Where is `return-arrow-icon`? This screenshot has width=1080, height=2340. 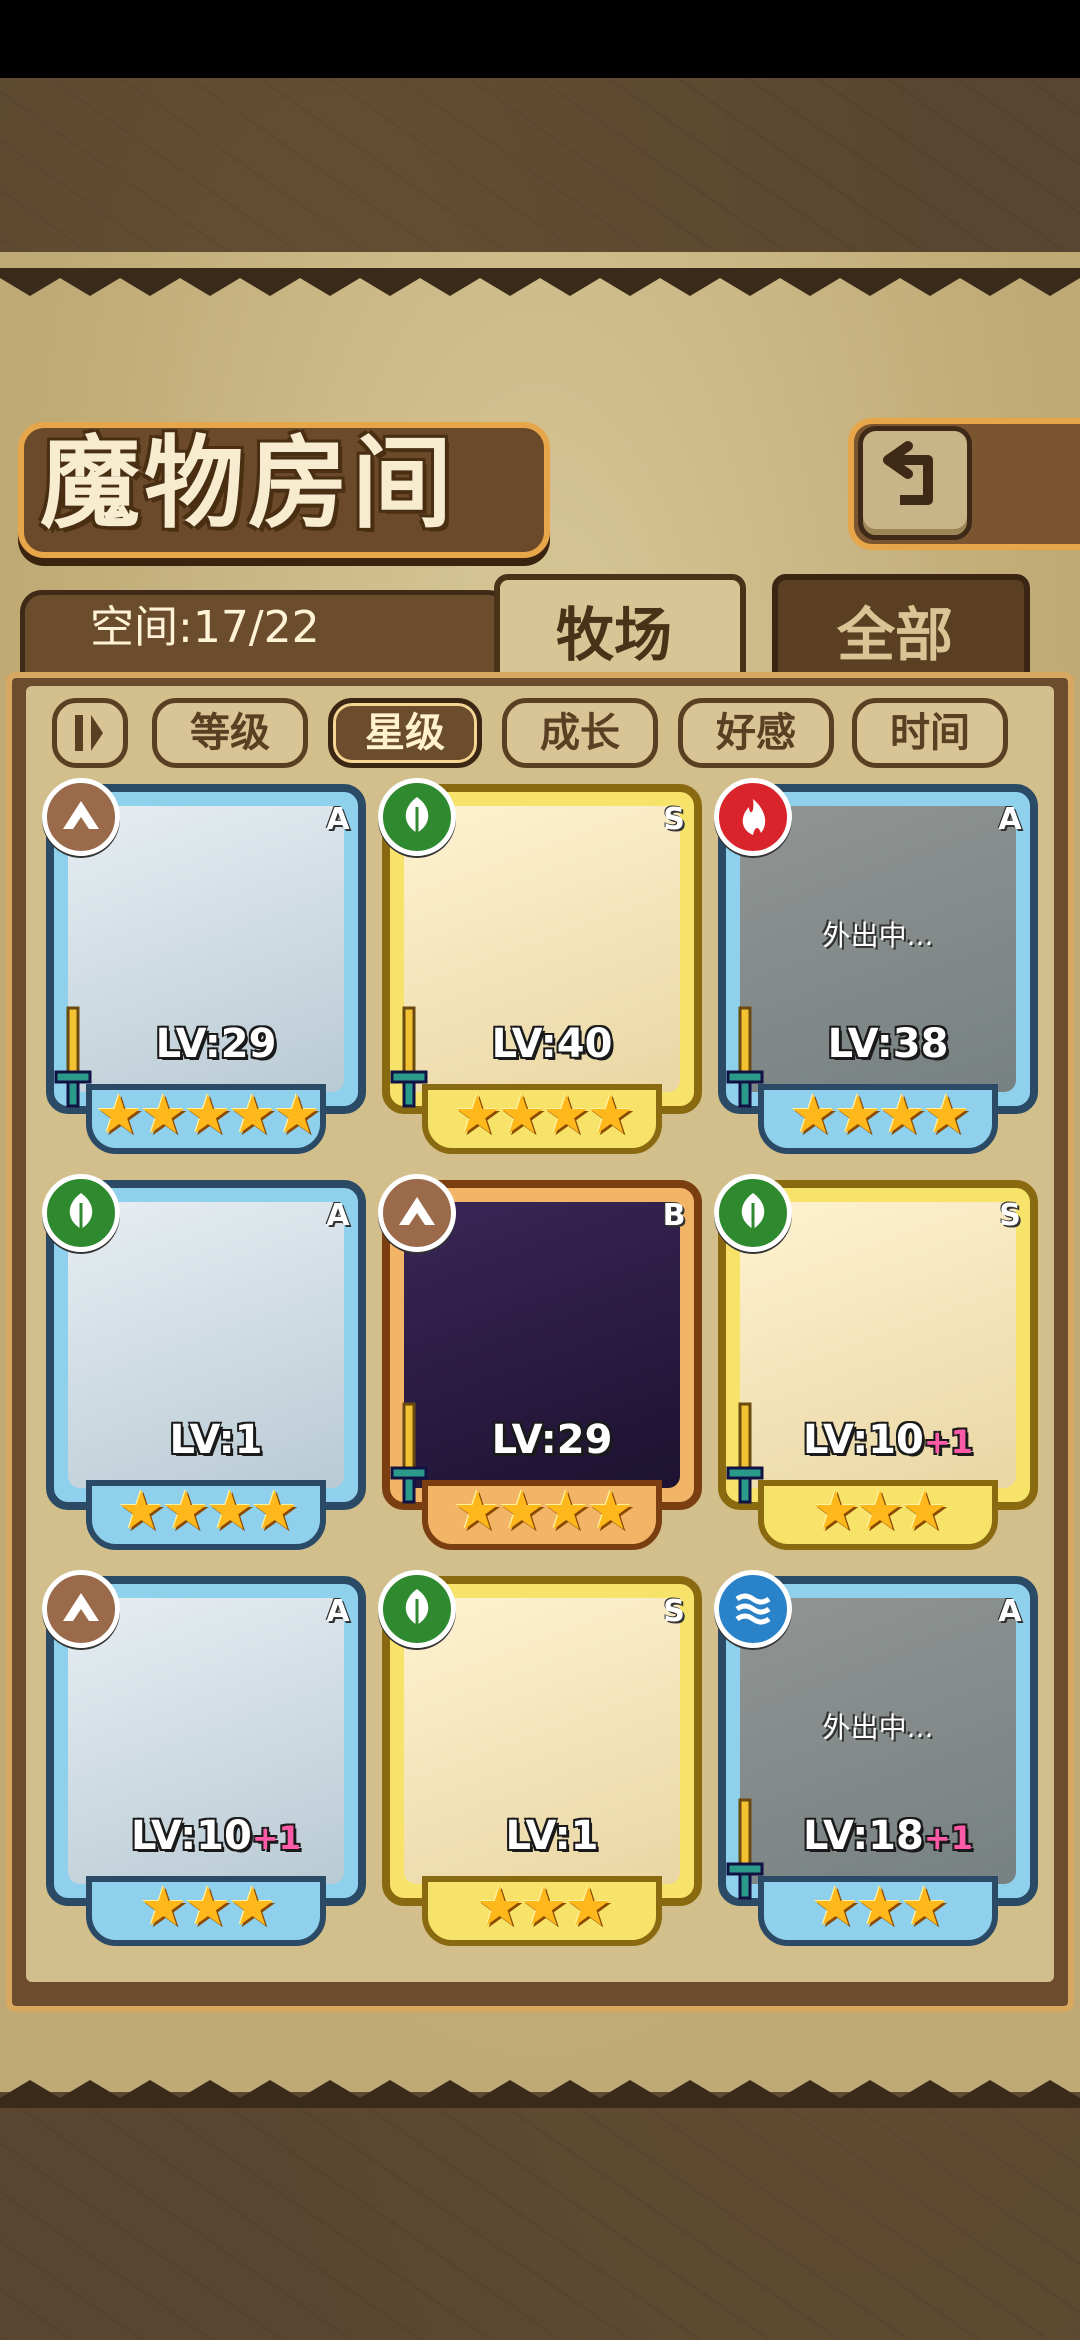
return-arrow-icon is located at coordinates (908, 473).